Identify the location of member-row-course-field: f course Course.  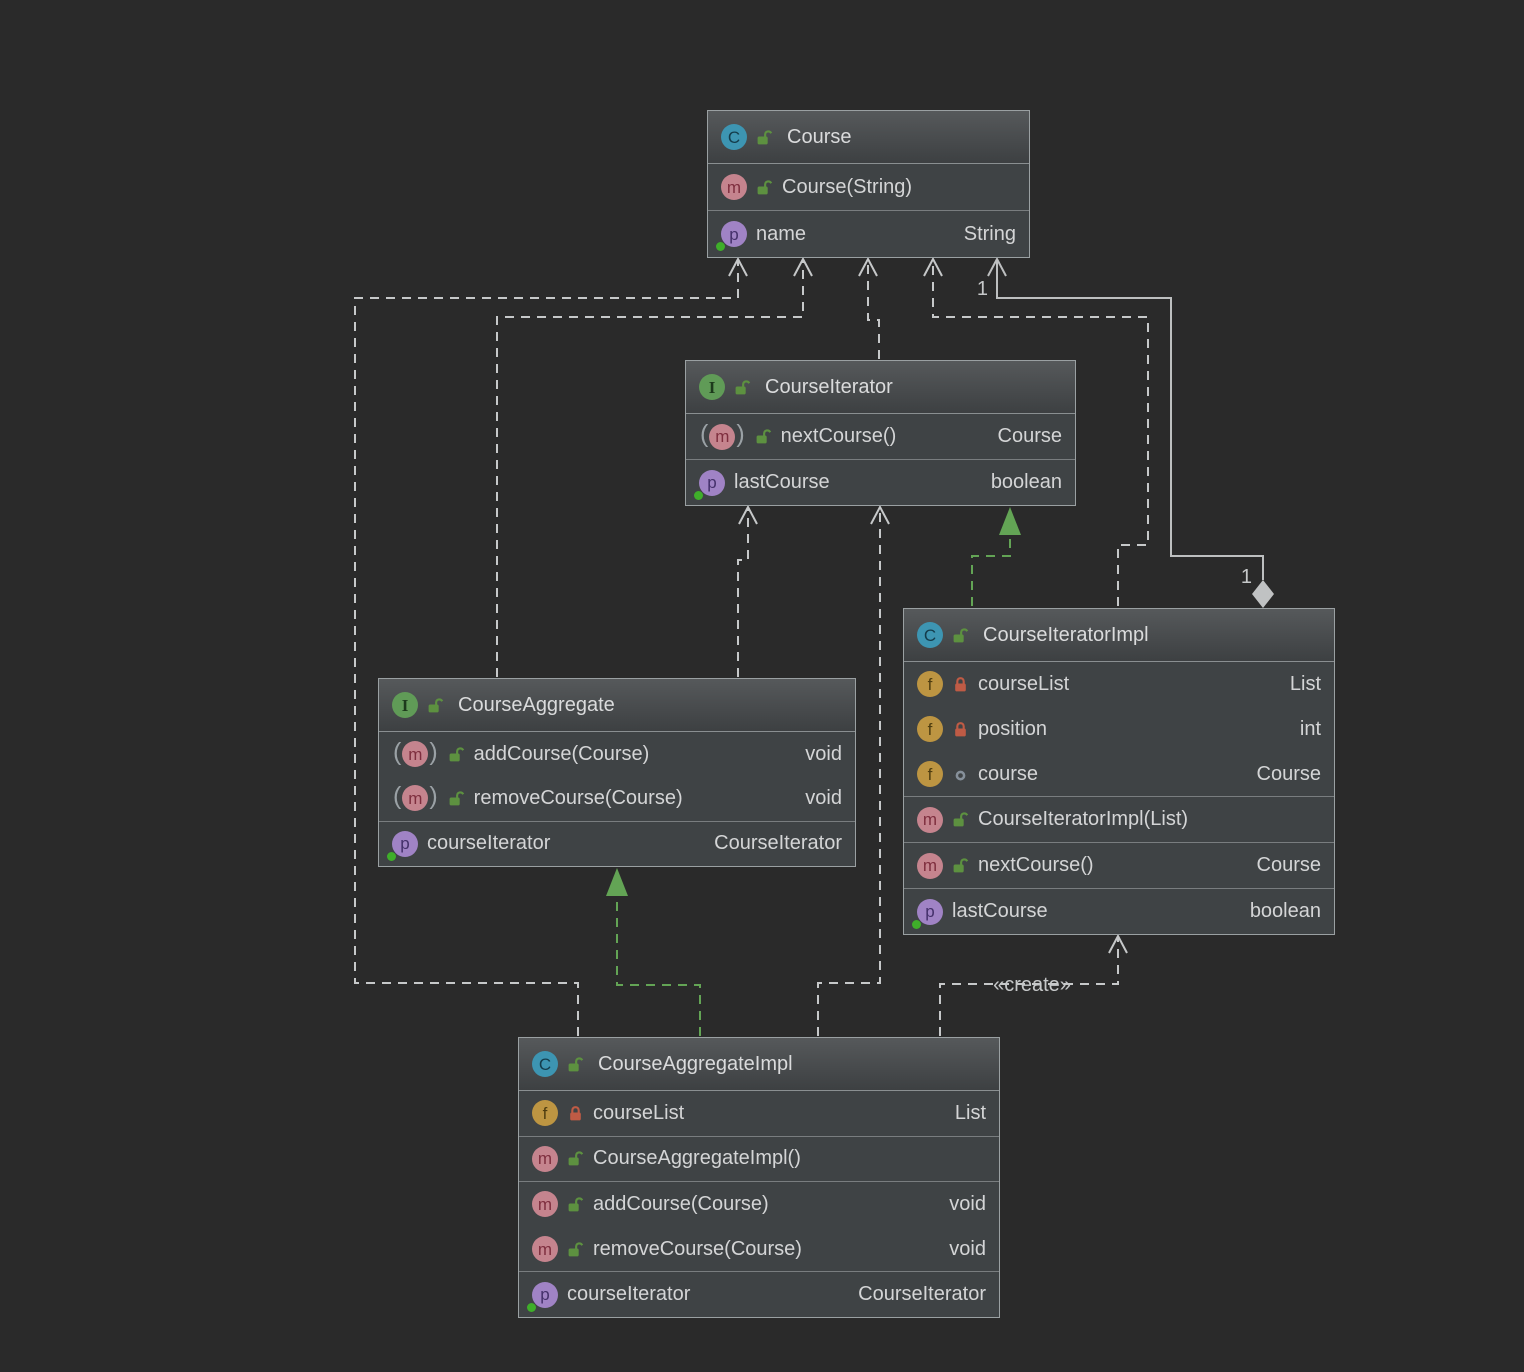
(1119, 774).